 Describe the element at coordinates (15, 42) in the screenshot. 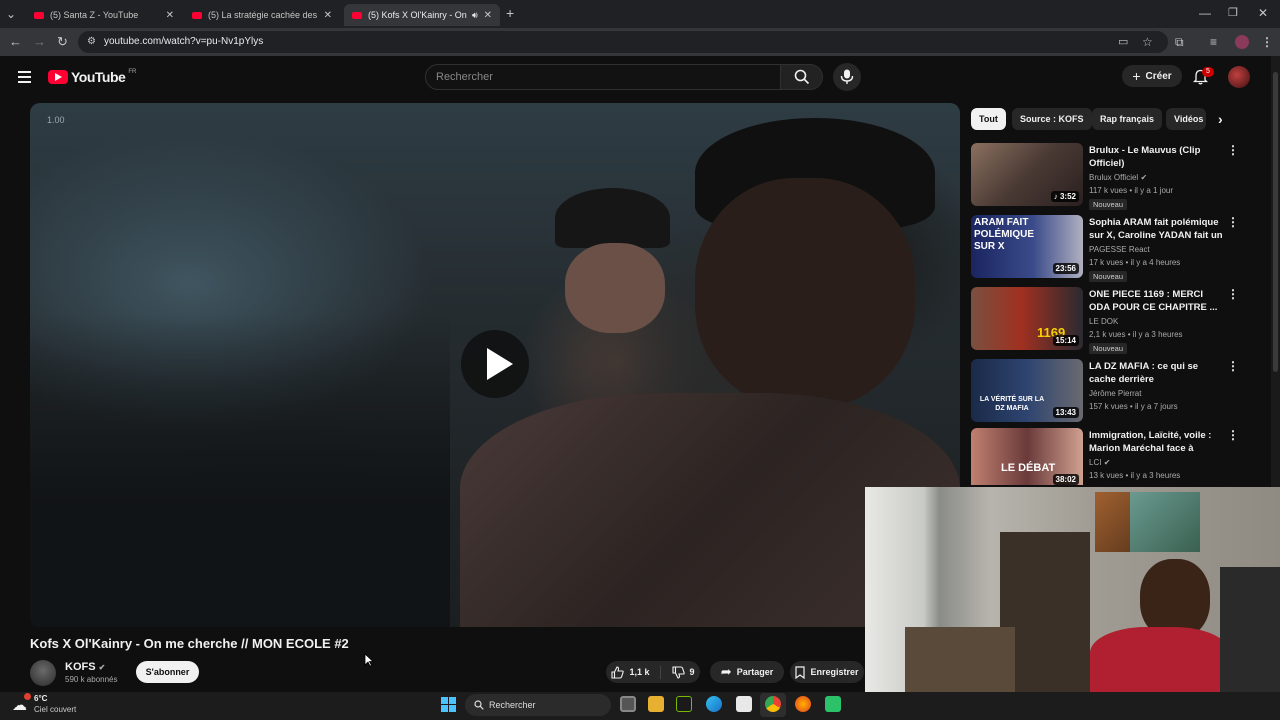

I see `back-icon: ←` at that location.